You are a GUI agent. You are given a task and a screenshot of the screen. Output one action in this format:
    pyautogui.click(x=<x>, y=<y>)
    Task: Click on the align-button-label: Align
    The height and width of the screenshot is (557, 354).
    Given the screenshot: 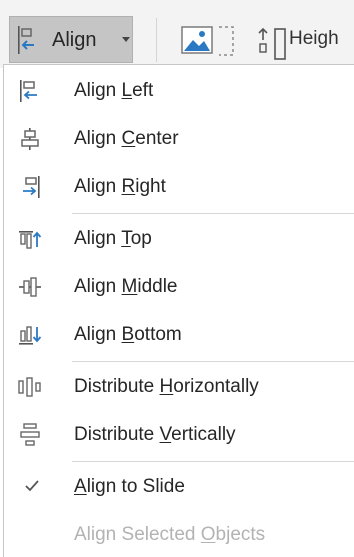 What is the action you would take?
    pyautogui.click(x=74, y=40)
    